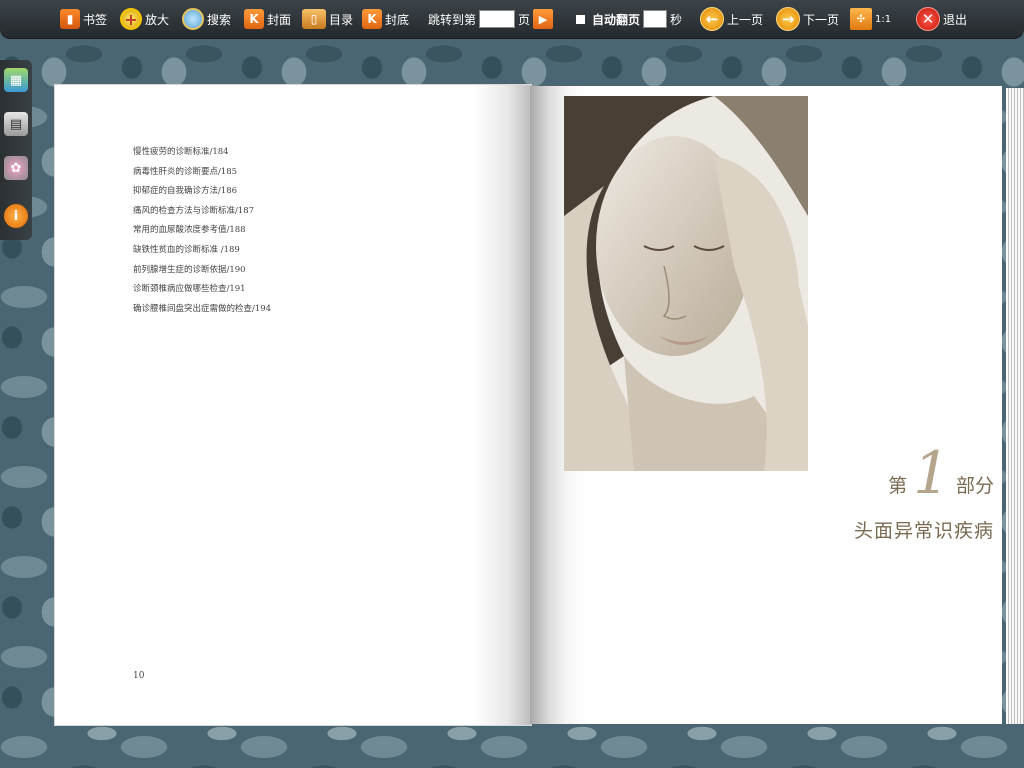 The height and width of the screenshot is (768, 1024). What do you see at coordinates (861, 19) in the screenshot?
I see `fit-size-icon: ✣` at bounding box center [861, 19].